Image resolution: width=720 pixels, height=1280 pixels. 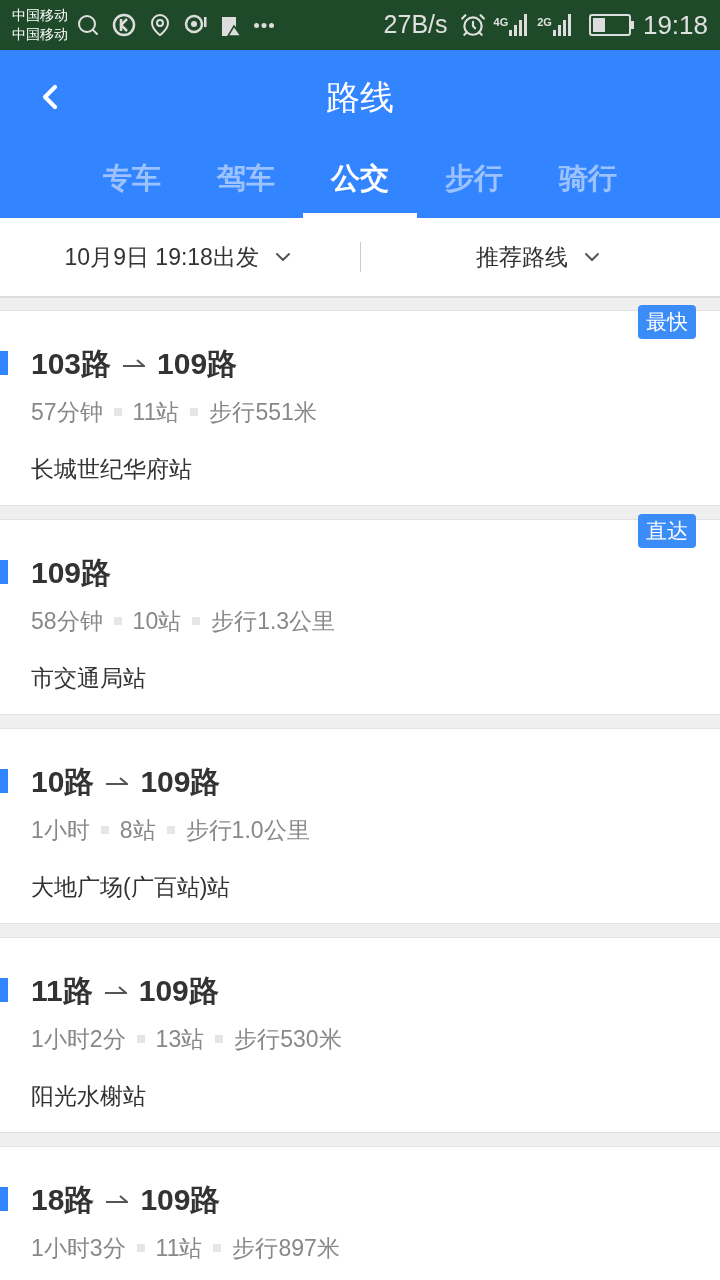 I want to click on route-info: 步行1.0公里, so click(x=247, y=830).